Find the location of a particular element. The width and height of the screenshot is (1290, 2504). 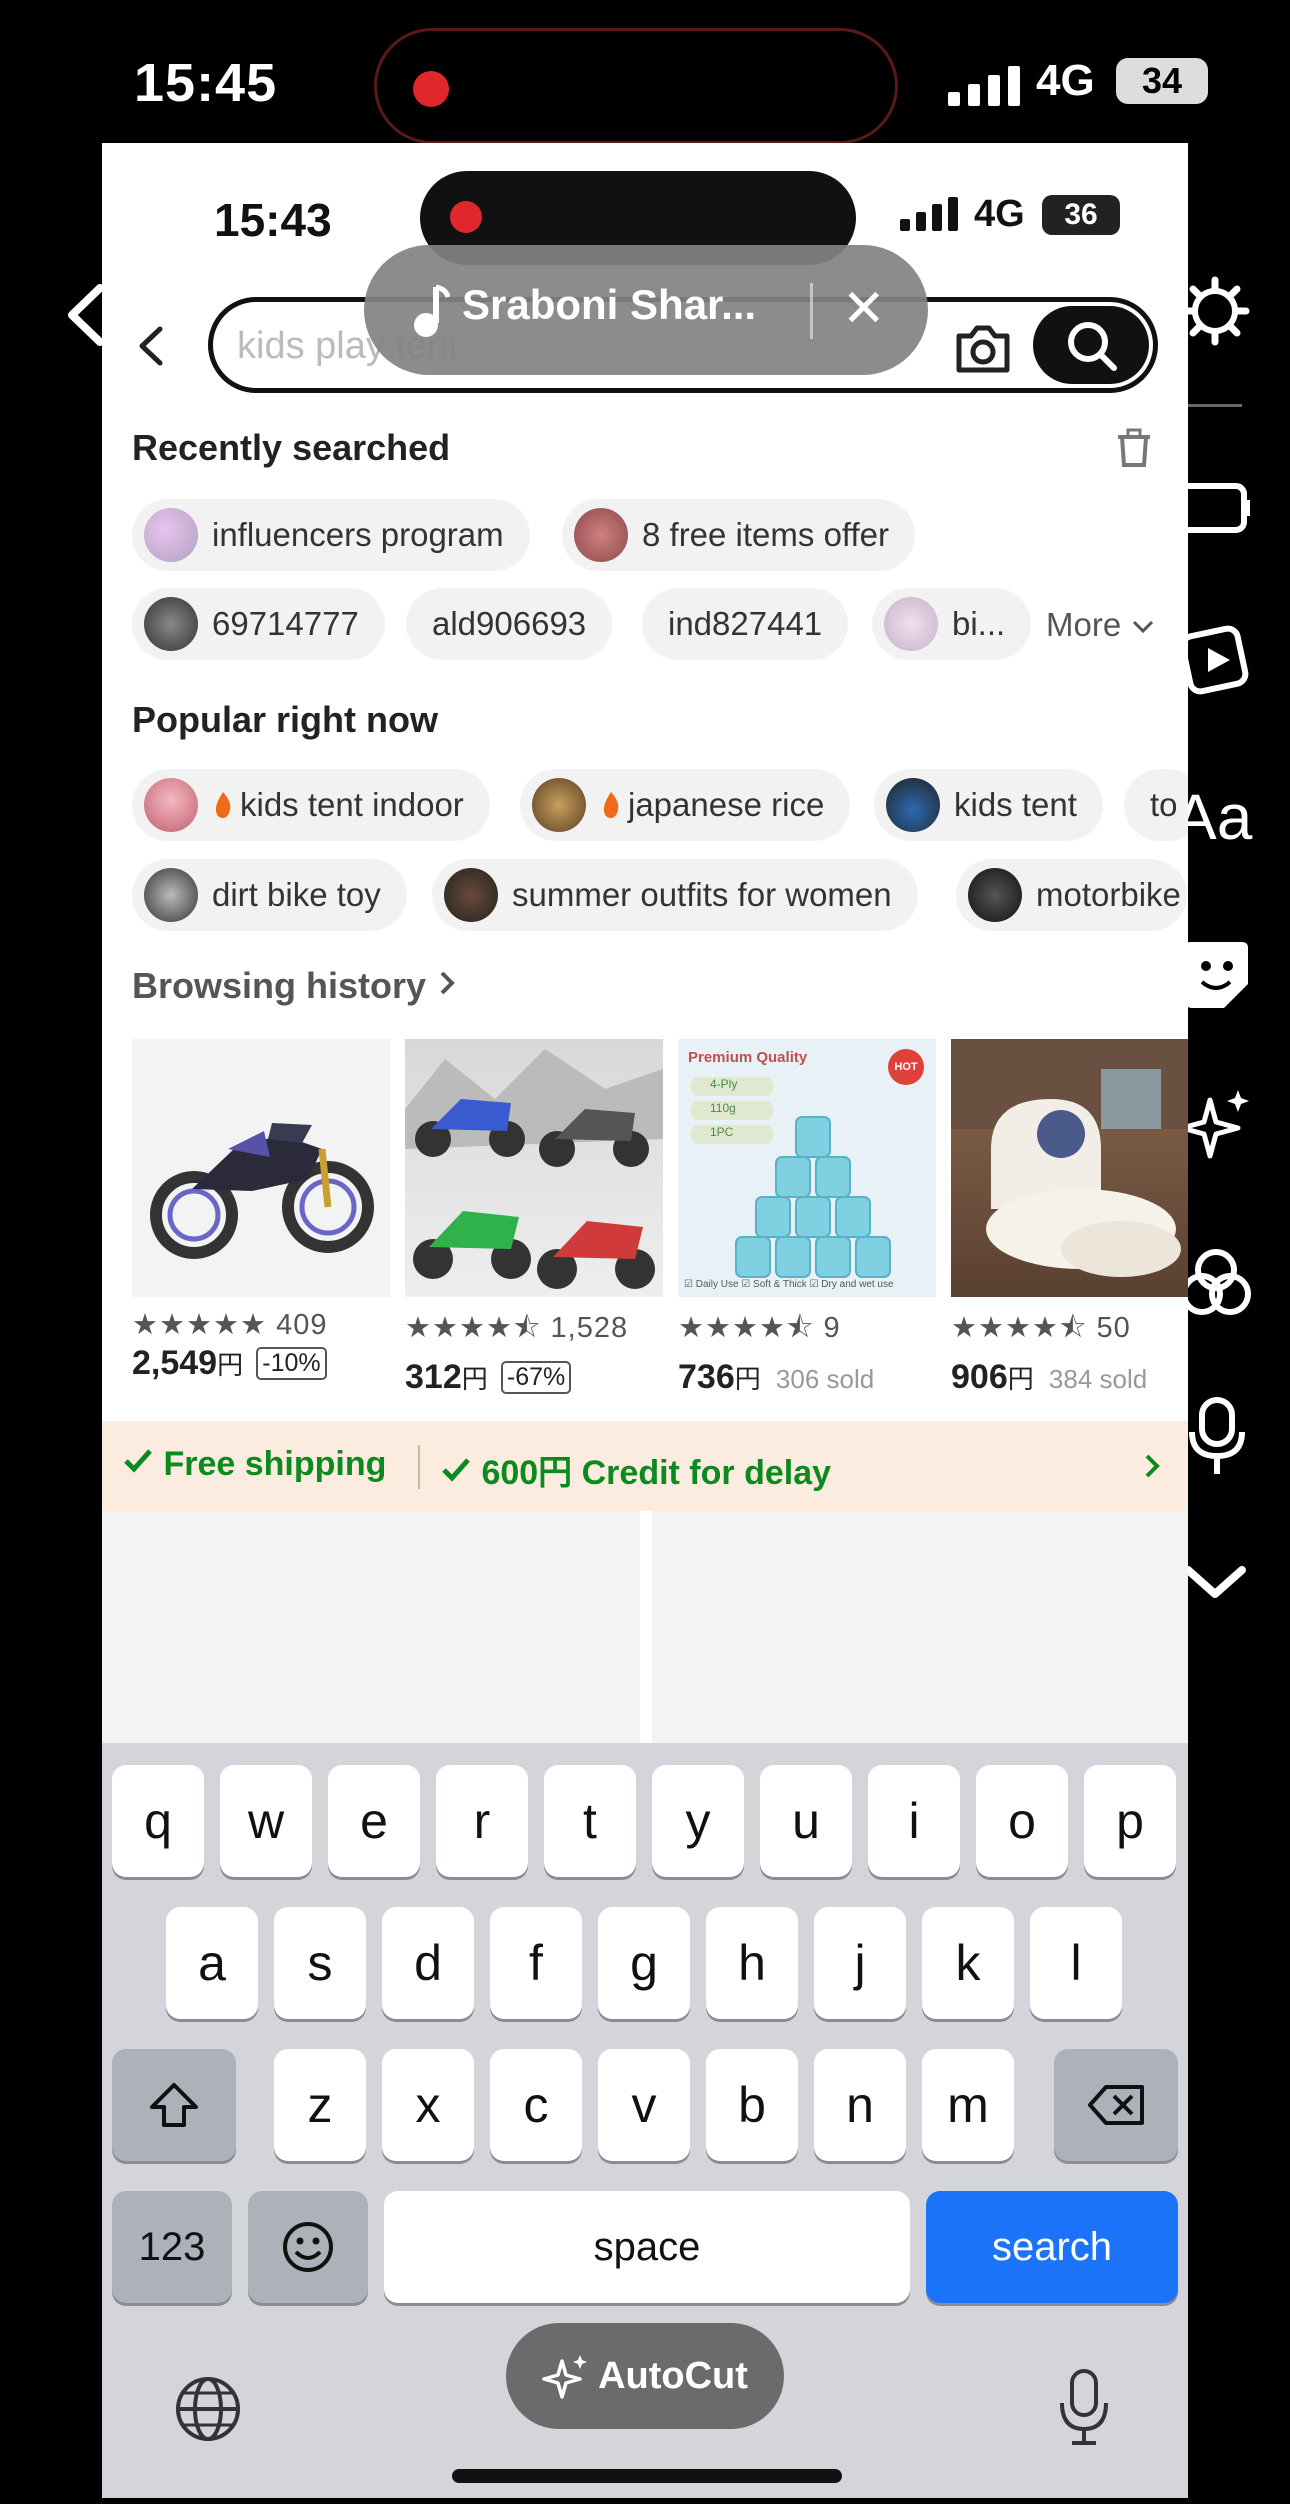

chip-label: ald906693 is located at coordinates (509, 623).